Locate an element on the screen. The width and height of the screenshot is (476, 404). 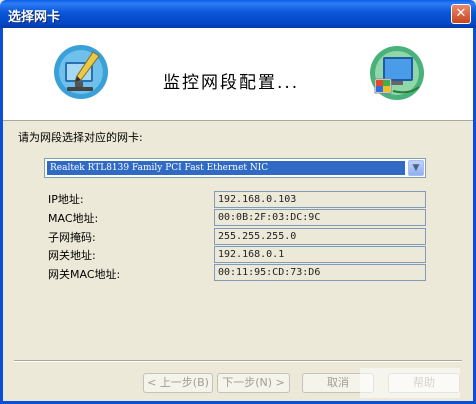
choose-nic-prompt: 请为网段选择对应的网卡: is located at coordinates (80, 137).